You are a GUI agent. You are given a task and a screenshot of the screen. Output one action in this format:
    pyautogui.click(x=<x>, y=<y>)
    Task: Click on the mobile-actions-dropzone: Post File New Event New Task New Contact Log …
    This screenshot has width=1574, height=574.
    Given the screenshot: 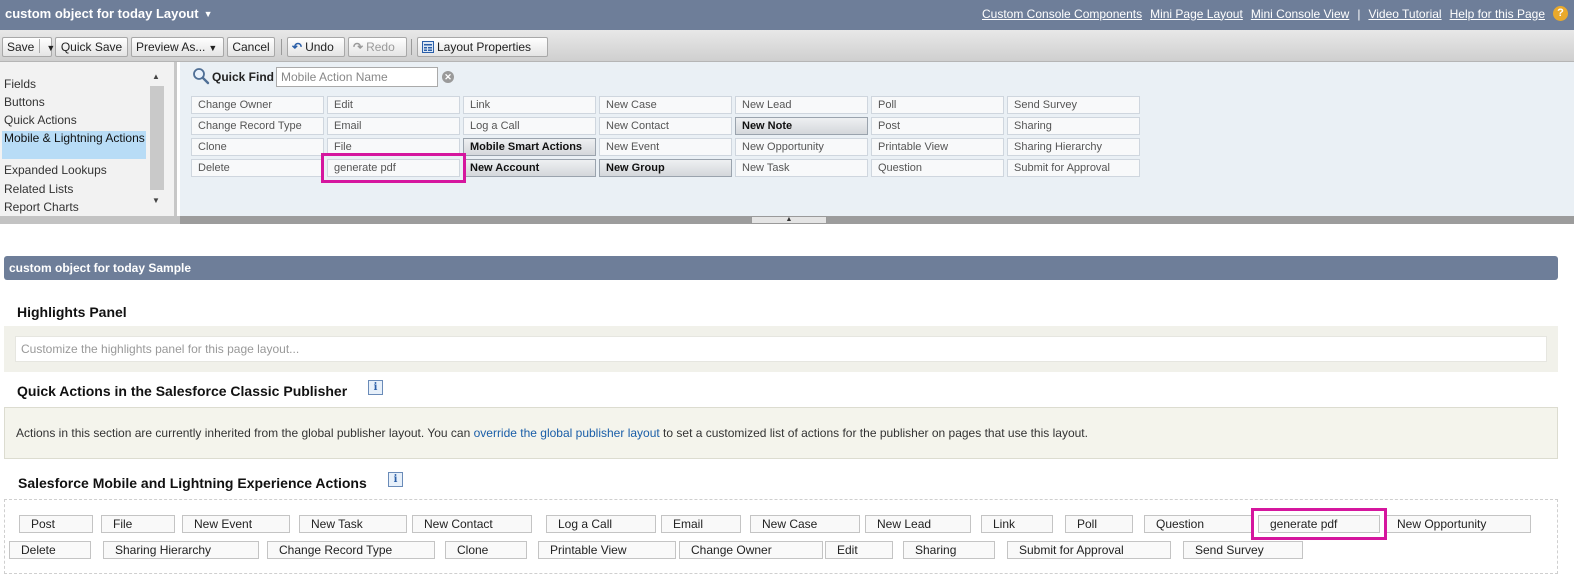 What is the action you would take?
    pyautogui.click(x=781, y=536)
    